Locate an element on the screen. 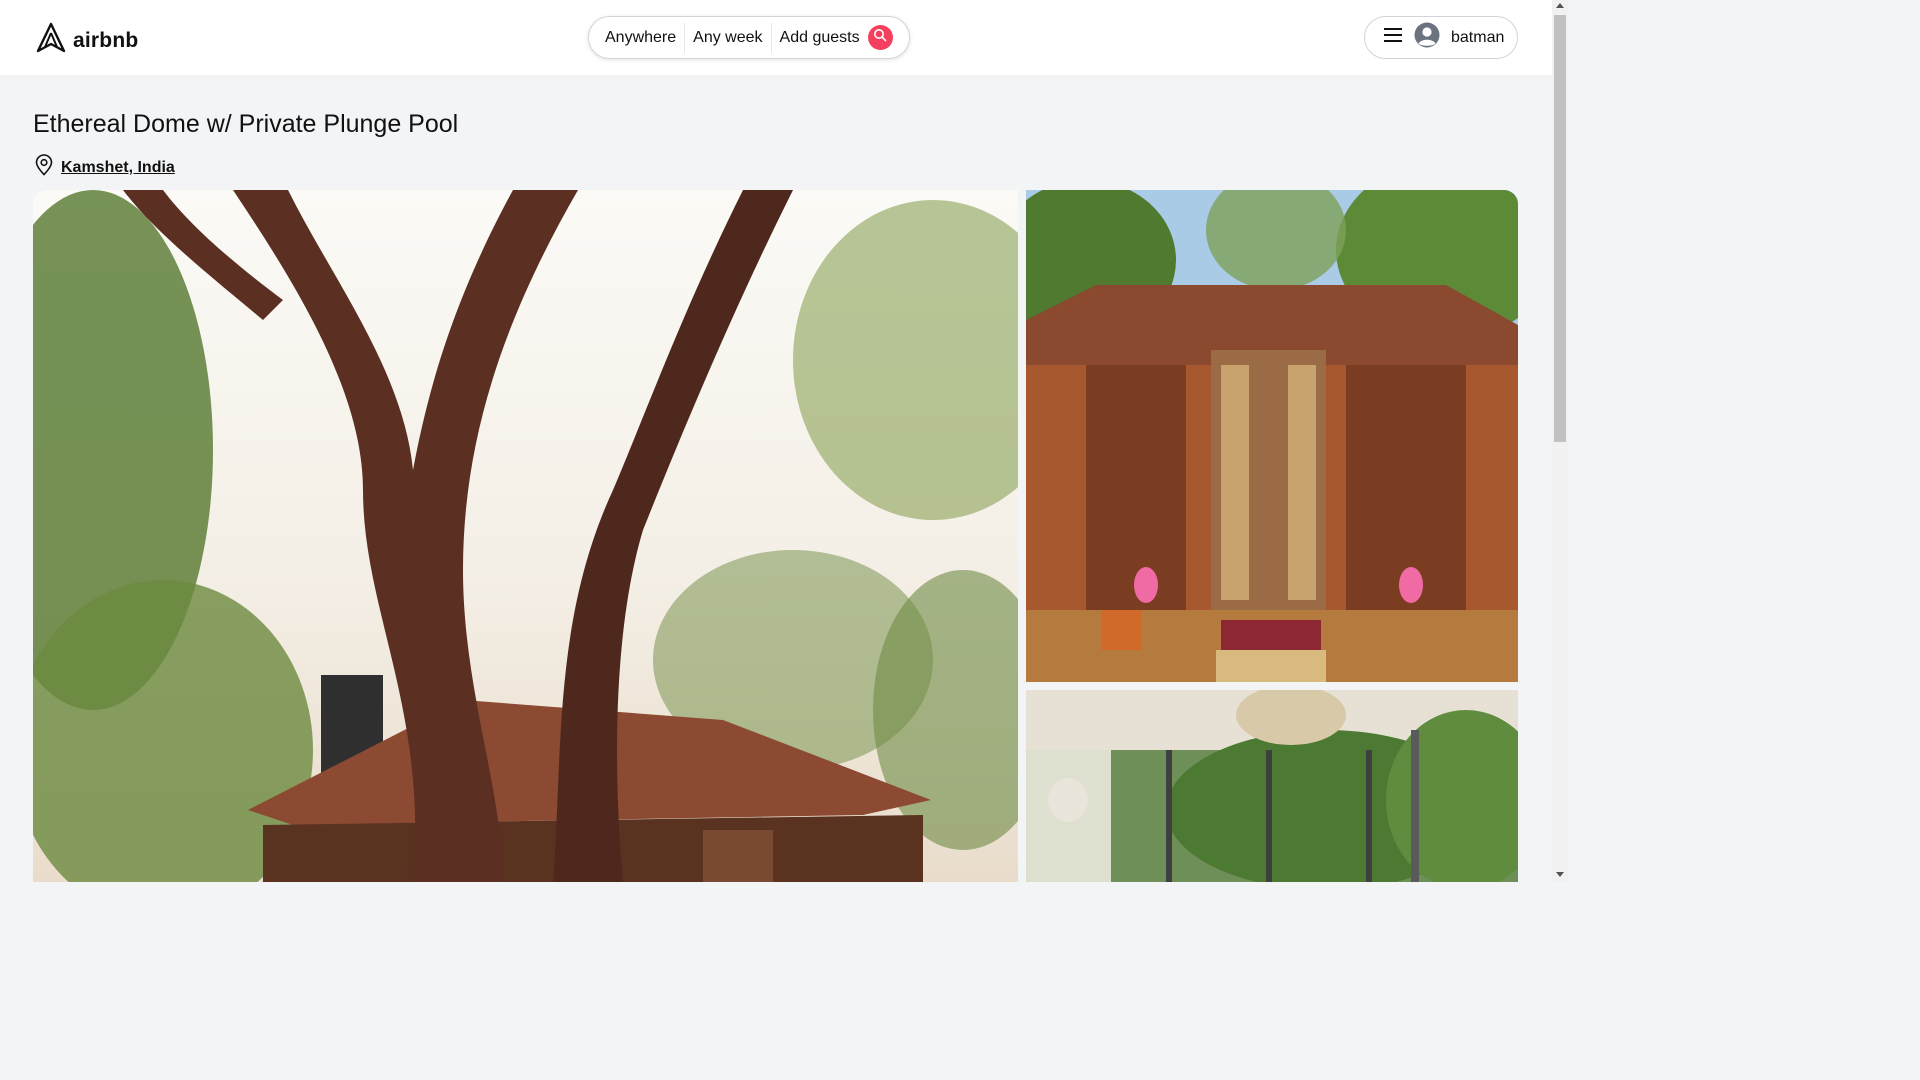 This screenshot has height=1080, width=1920. search-button is located at coordinates (880, 37).